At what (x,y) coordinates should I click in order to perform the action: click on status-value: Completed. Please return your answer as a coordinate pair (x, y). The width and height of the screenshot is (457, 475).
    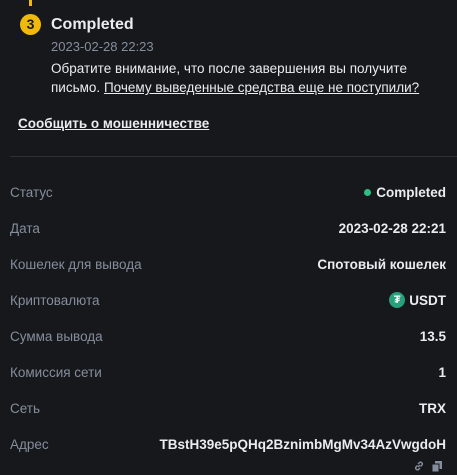
    Looking at the image, I should click on (405, 192).